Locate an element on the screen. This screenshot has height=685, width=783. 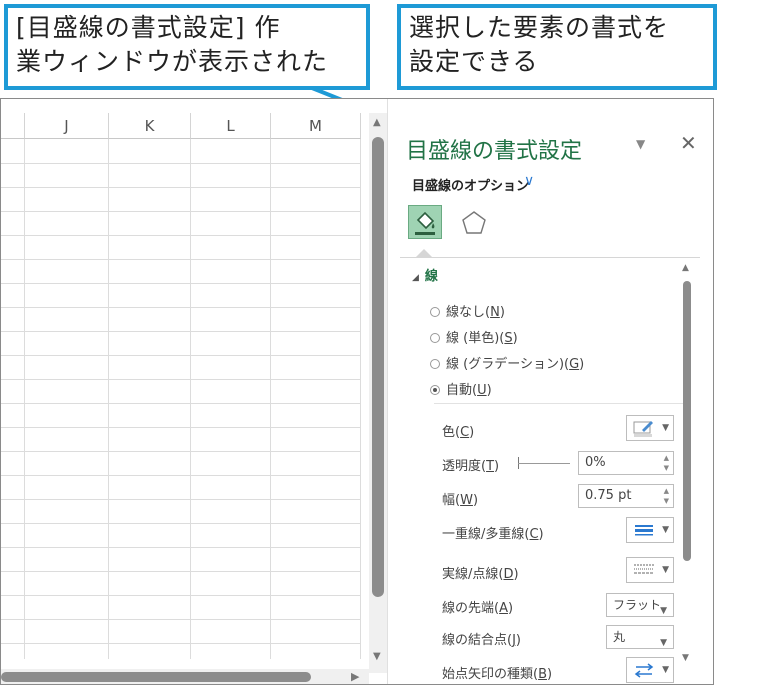
access-key: D is located at coordinates (508, 574).